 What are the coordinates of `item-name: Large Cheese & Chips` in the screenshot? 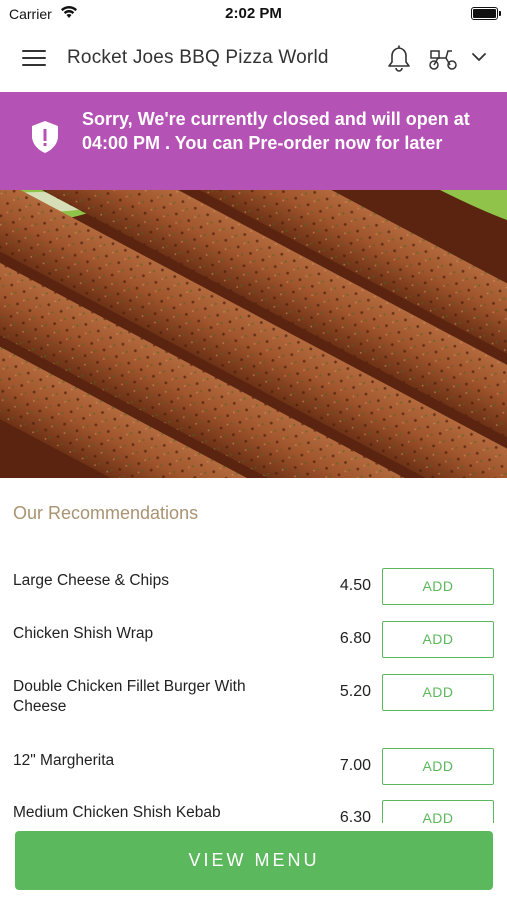 It's located at (91, 580).